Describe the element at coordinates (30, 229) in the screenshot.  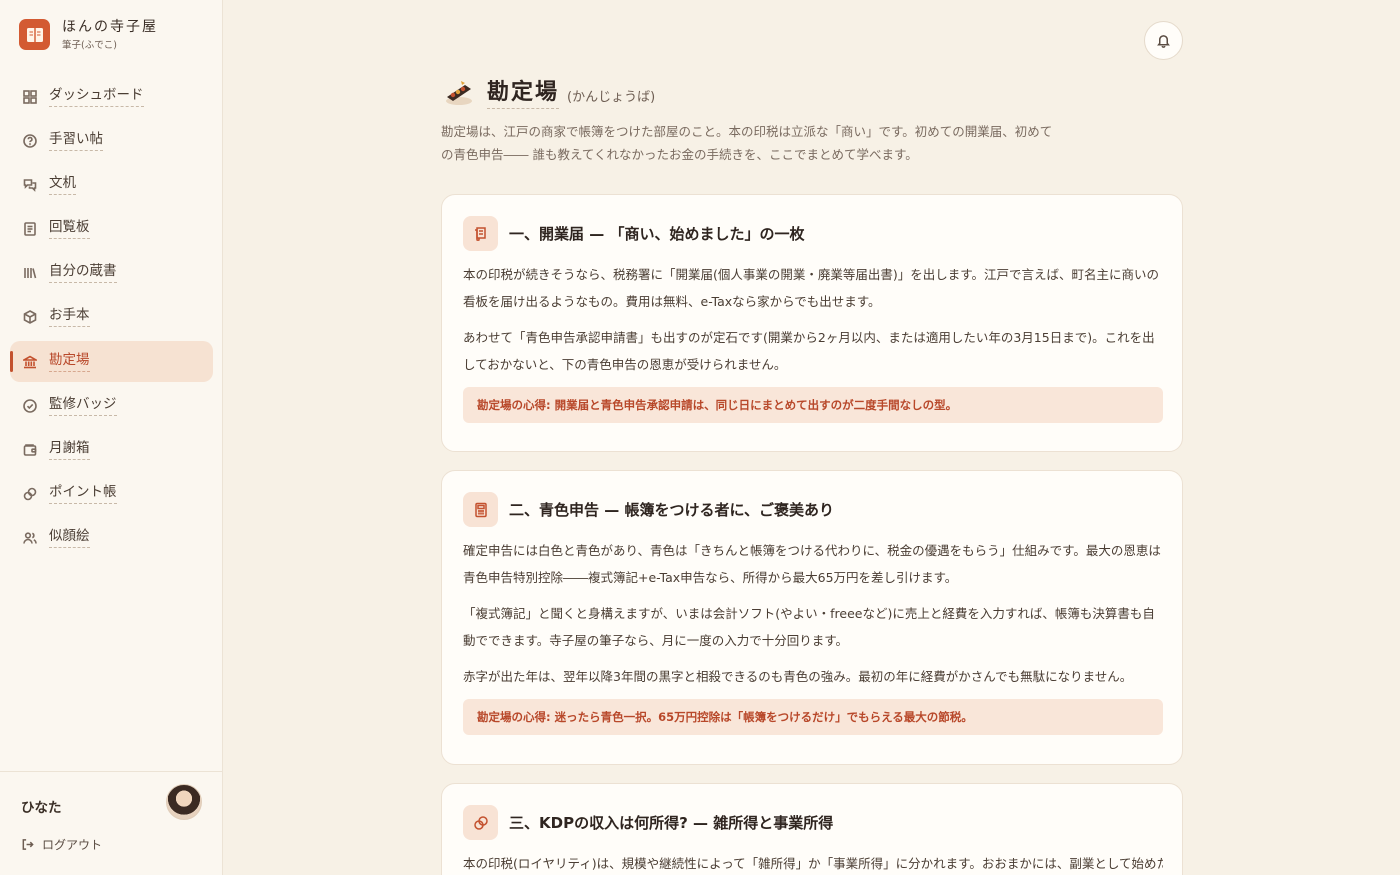
I see `document-icon` at that location.